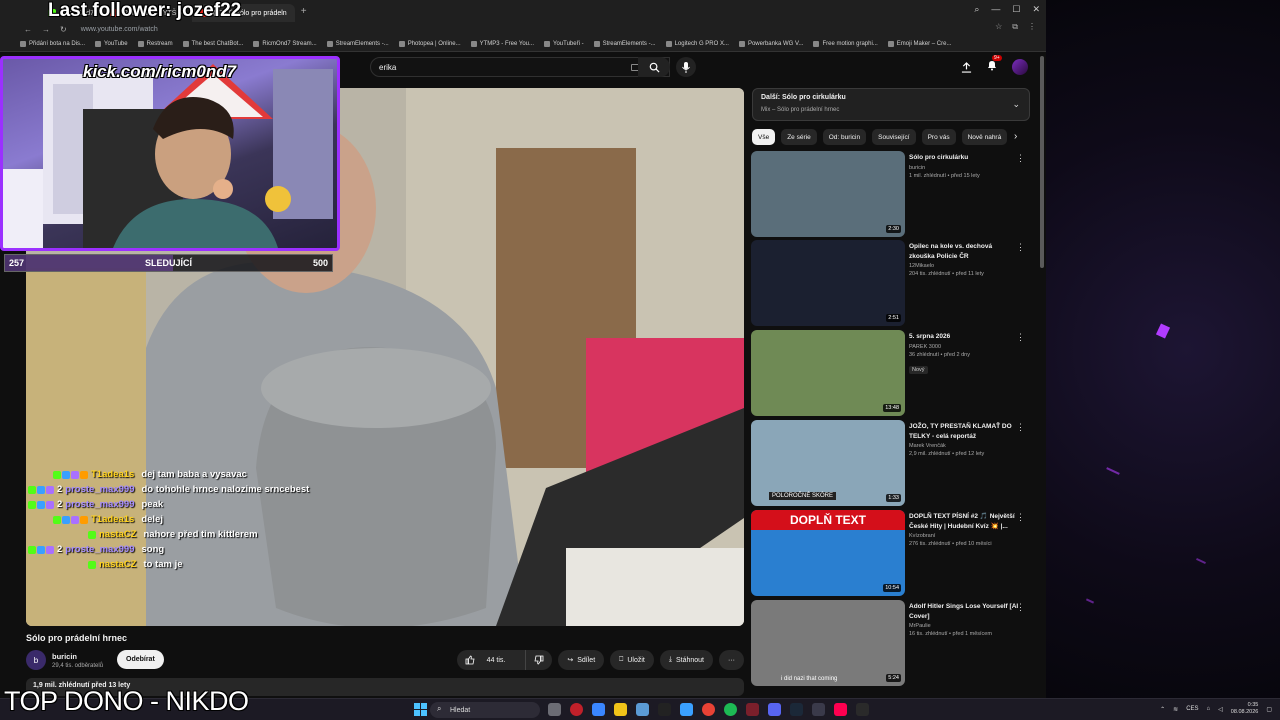 This screenshot has width=1280, height=720. I want to click on upload-icon, so click(966, 67).